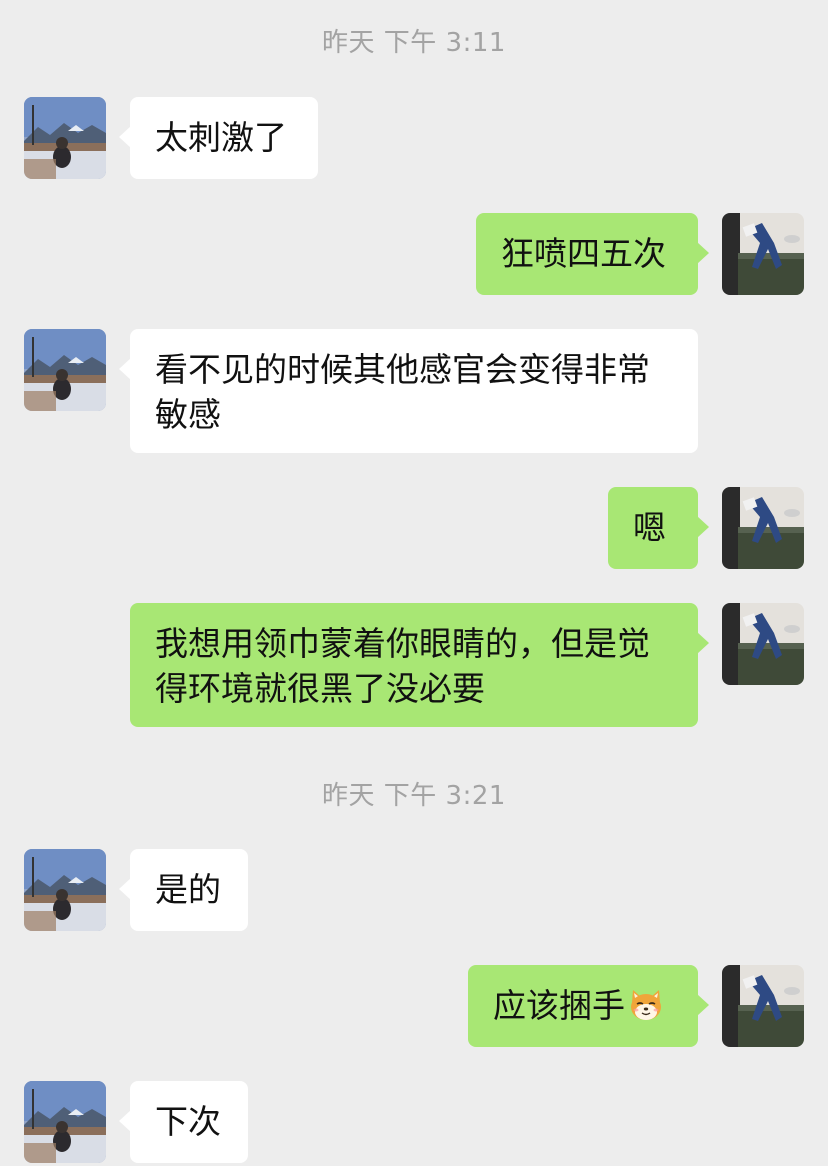 The height and width of the screenshot is (1166, 828). I want to click on incoming-message-bubble: 太刺激了, so click(218, 138).